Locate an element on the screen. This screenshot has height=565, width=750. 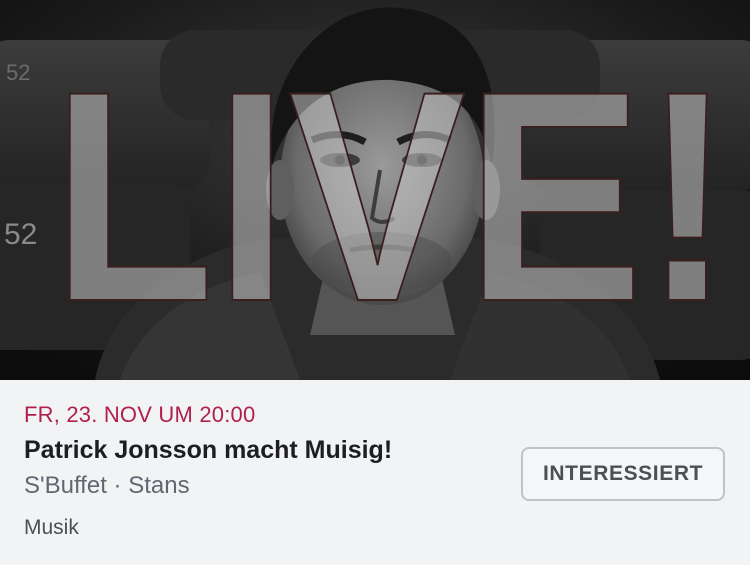
event-category: Musik is located at coordinates (51, 527).